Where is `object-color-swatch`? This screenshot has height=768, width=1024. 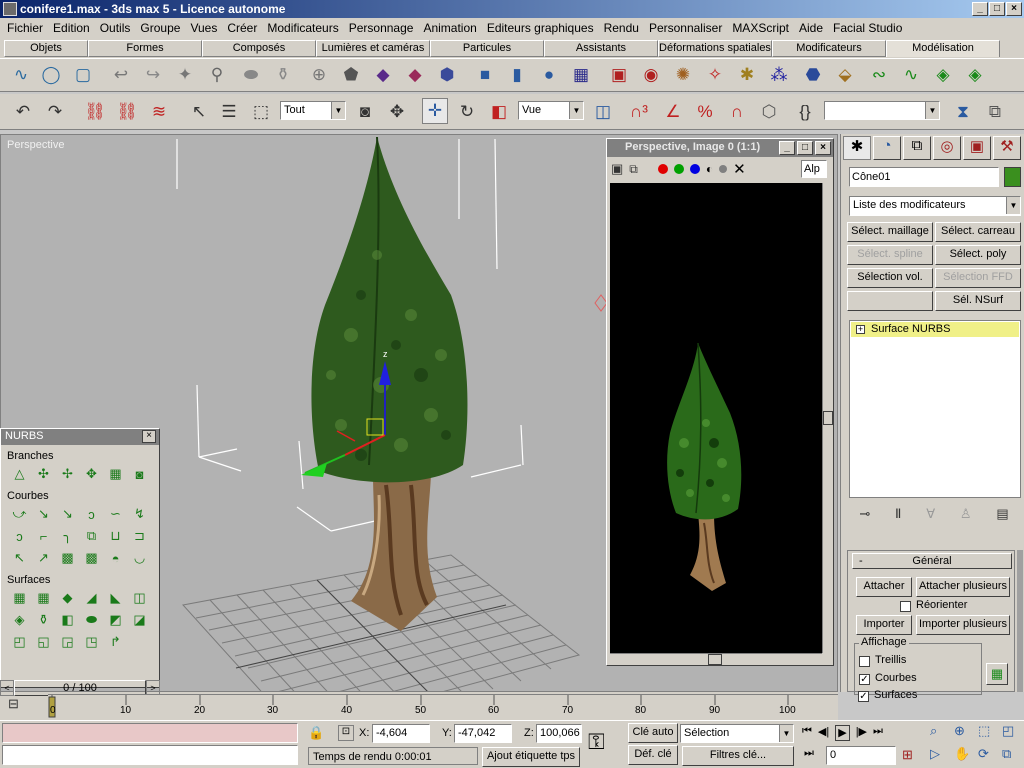 object-color-swatch is located at coordinates (1012, 177).